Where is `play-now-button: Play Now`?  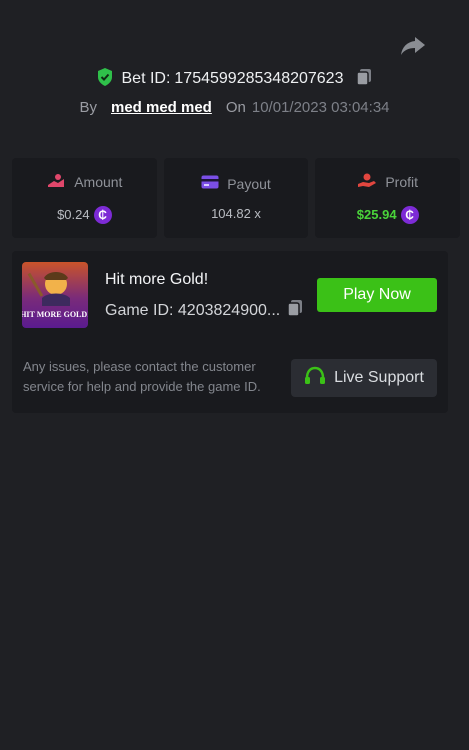
play-now-button: Play Now is located at coordinates (377, 295).